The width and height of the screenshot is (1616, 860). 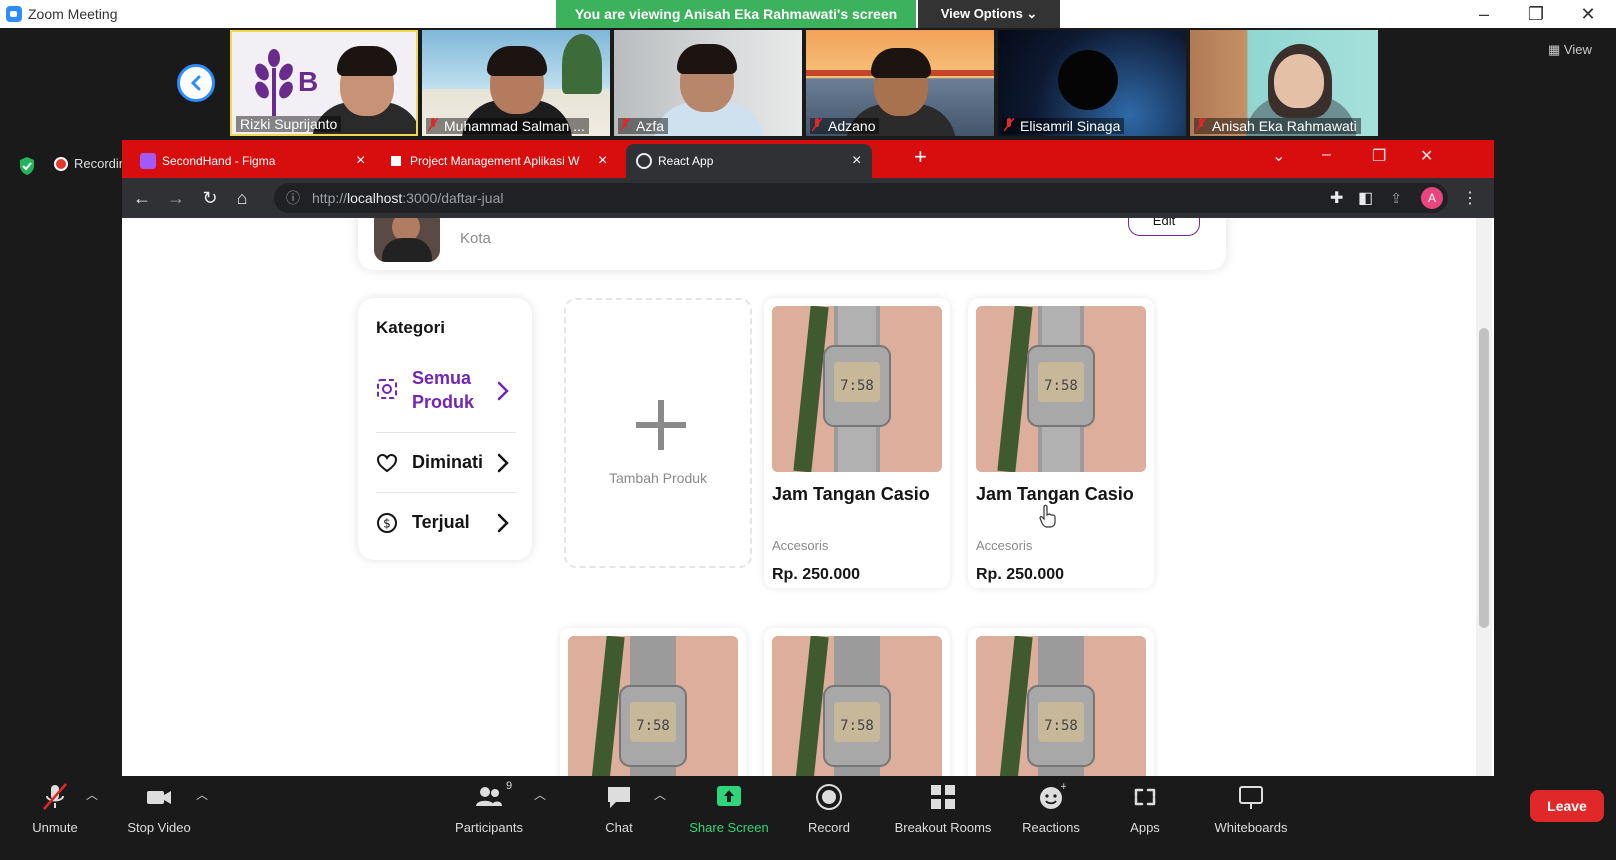 I want to click on seller-avatar, so click(x=407, y=240).